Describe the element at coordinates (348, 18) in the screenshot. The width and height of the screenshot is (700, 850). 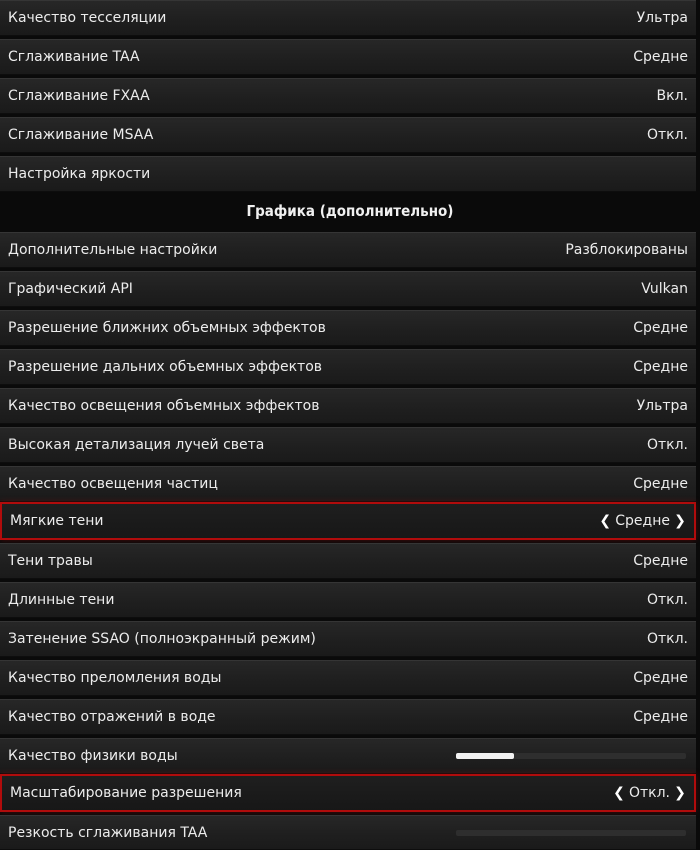
I see `setting-row-tessellation-quality: Качество тесселяции Ультра` at that location.